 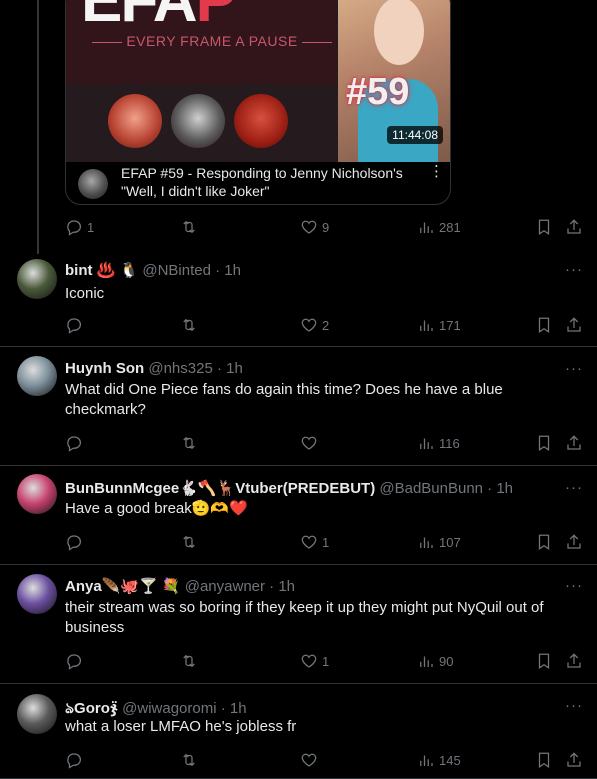 What do you see at coordinates (258, 81) in the screenshot?
I see `video-thumbnail: EFAP EVERY FRAME A PAUSE #59 11:44:08` at bounding box center [258, 81].